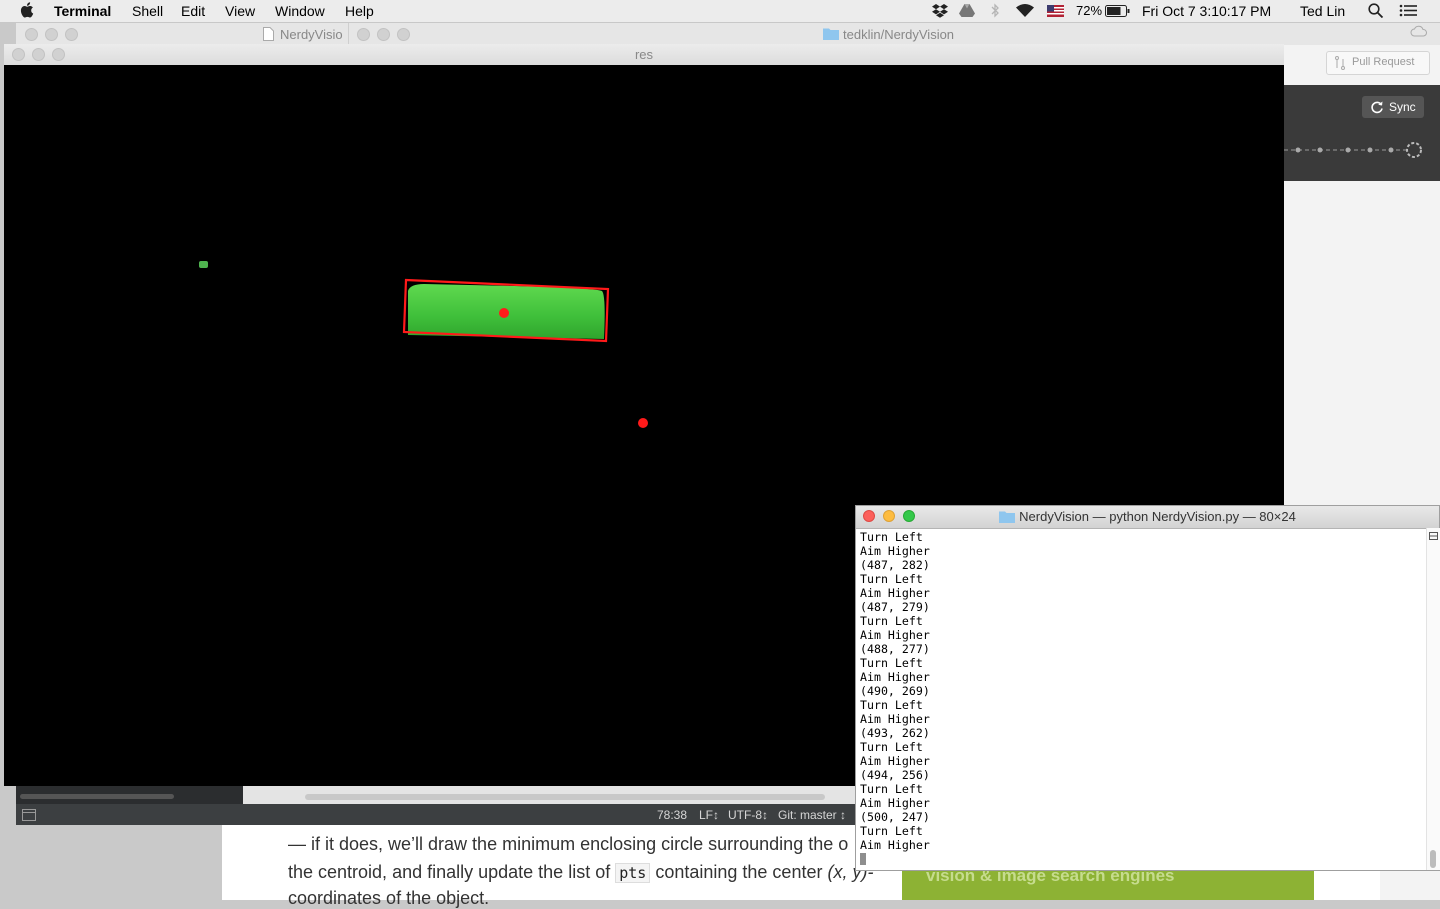 Image resolution: width=1440 pixels, height=909 pixels. I want to click on git-branch-selector: Git: master ↕, so click(812, 815).